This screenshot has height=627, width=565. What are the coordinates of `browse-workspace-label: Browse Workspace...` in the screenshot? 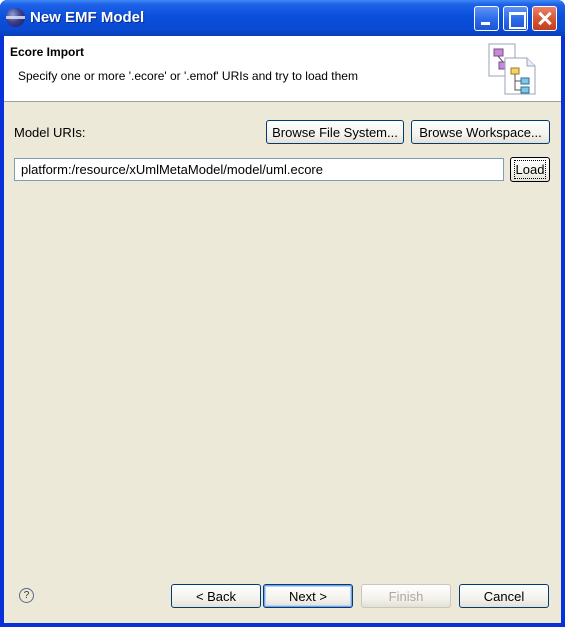 It's located at (480, 132).